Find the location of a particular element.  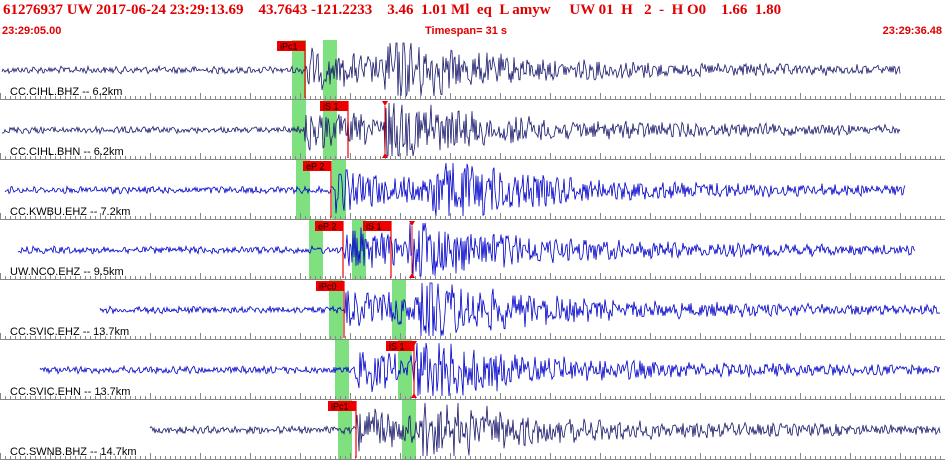

timespan-label: Timespan= 31 s is located at coordinates (466, 31).